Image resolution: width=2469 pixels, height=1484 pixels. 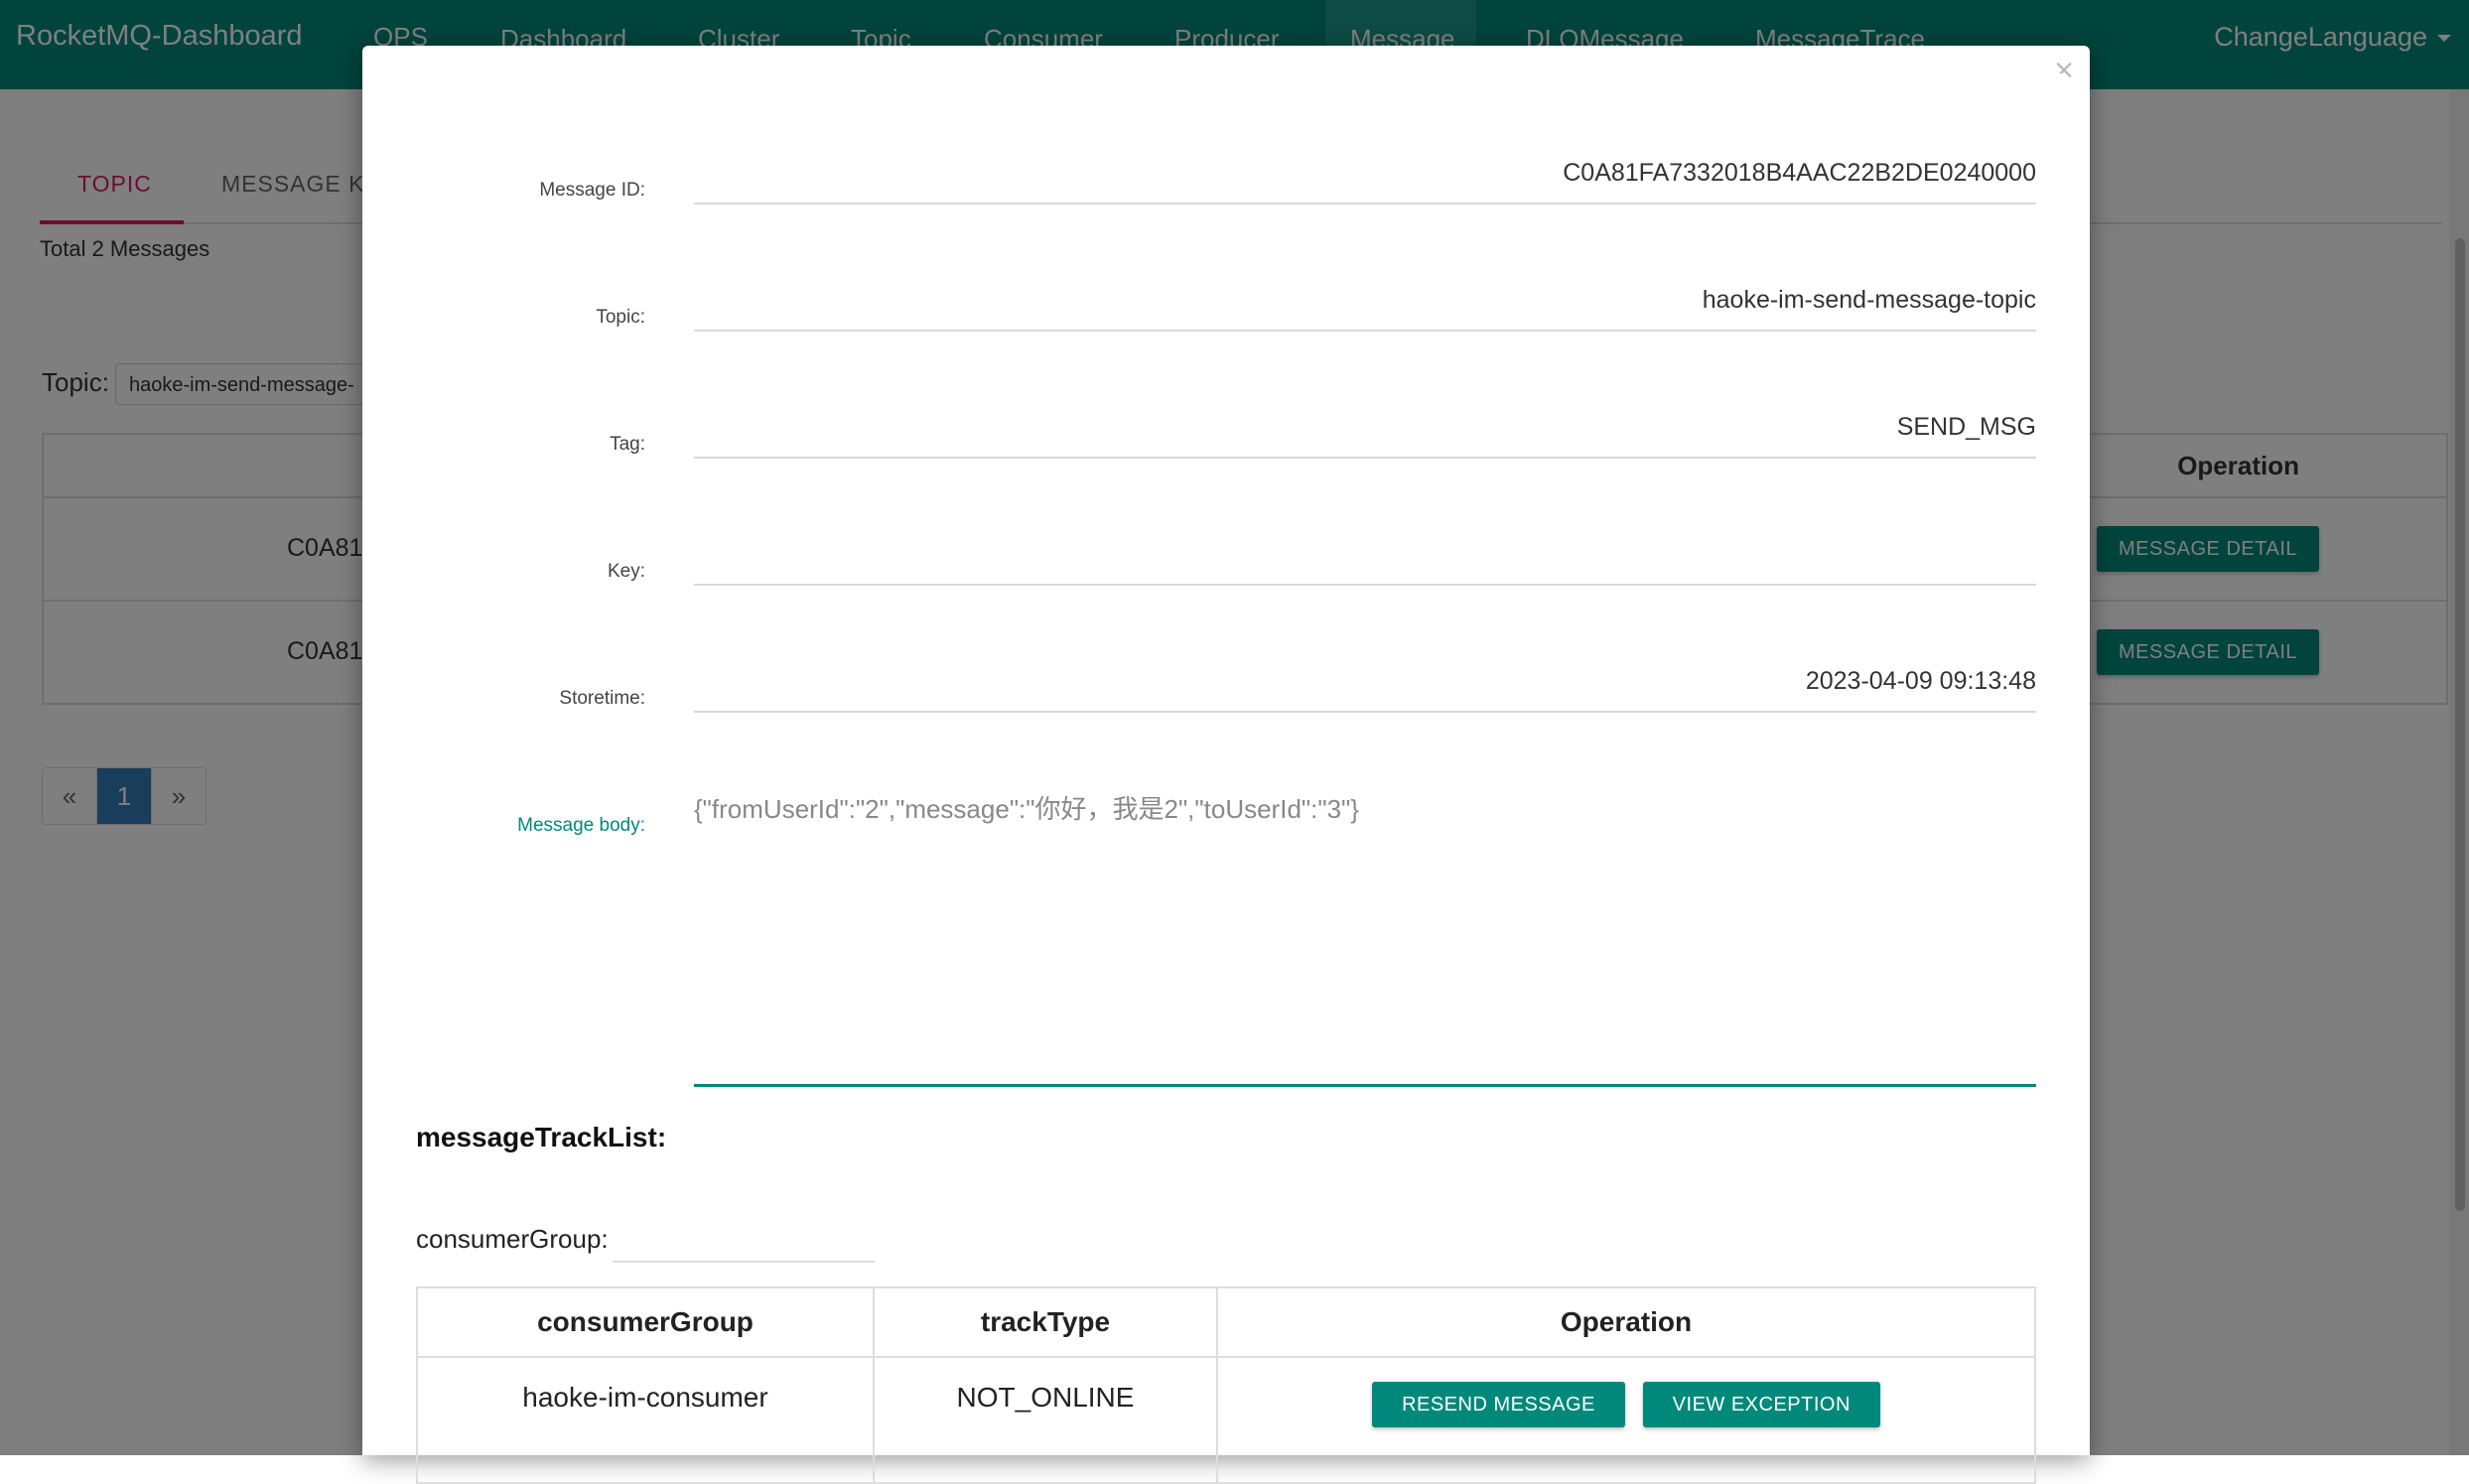 What do you see at coordinates (627, 444) in the screenshot?
I see `tag-label: Tag:` at bounding box center [627, 444].